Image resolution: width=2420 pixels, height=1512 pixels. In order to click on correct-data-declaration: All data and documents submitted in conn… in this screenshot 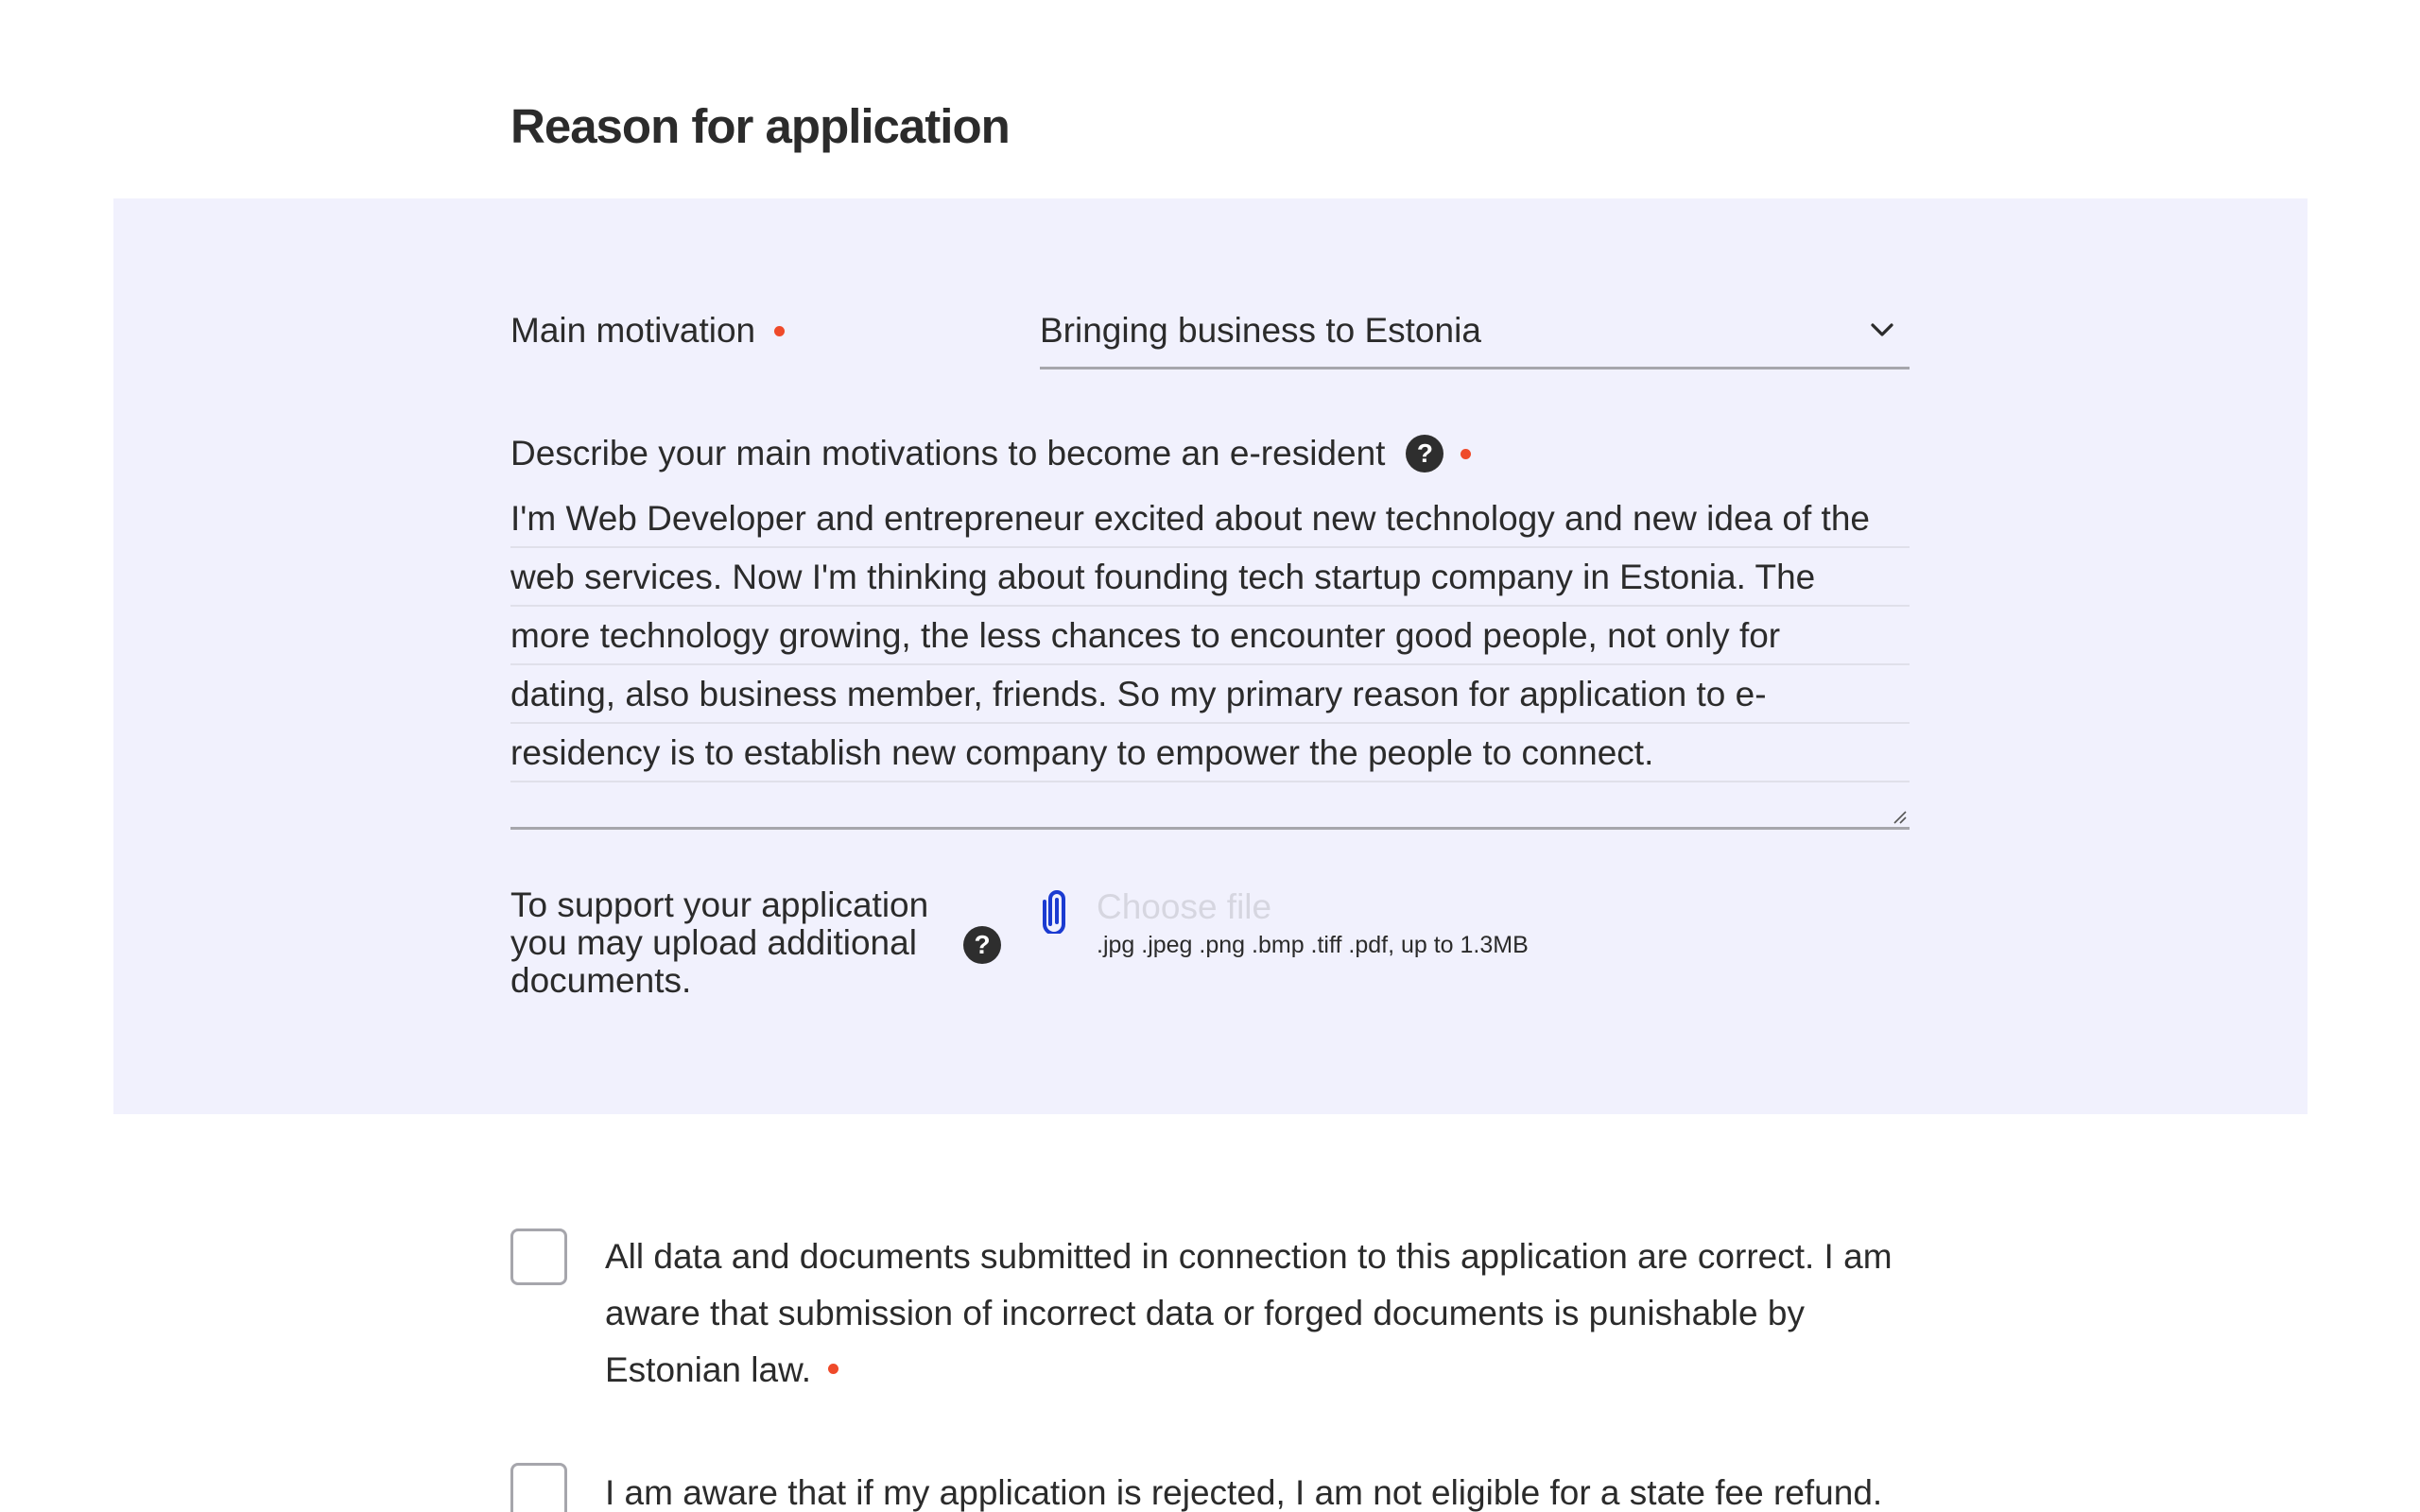, I will do `click(1267, 1313)`.